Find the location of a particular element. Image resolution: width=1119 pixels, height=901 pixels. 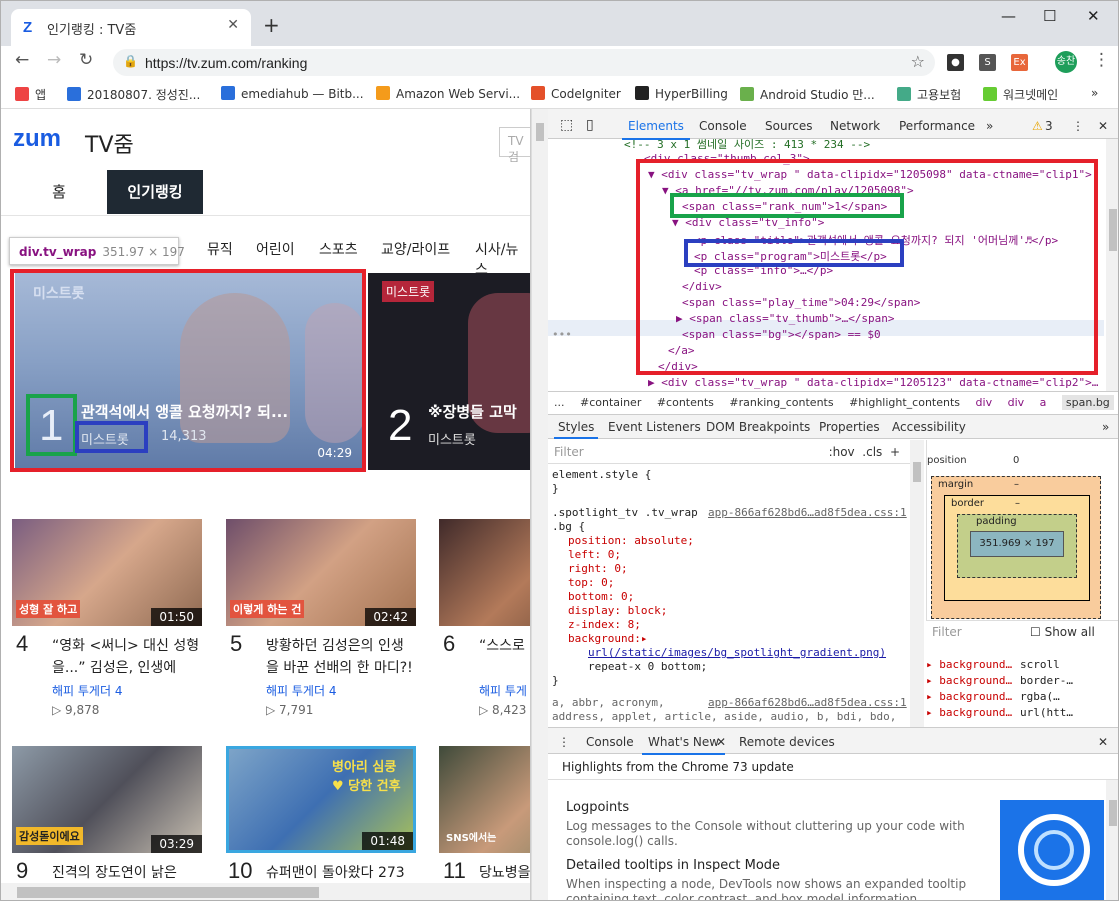

tab-console: Console is located at coordinates (723, 126).